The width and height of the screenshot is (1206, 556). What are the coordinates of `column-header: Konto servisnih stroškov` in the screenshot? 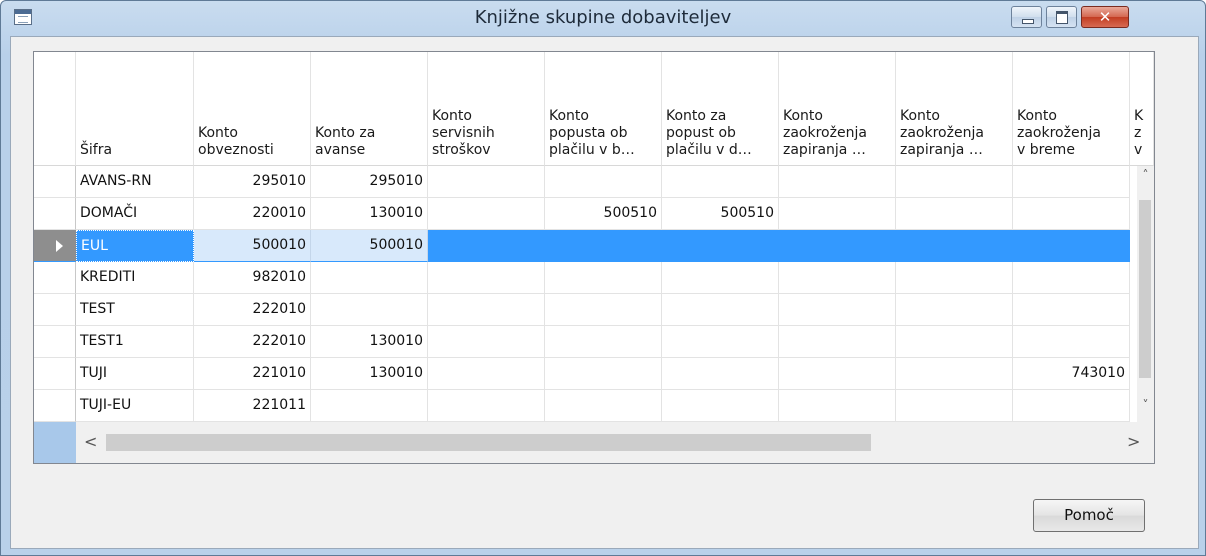 It's located at (486, 109).